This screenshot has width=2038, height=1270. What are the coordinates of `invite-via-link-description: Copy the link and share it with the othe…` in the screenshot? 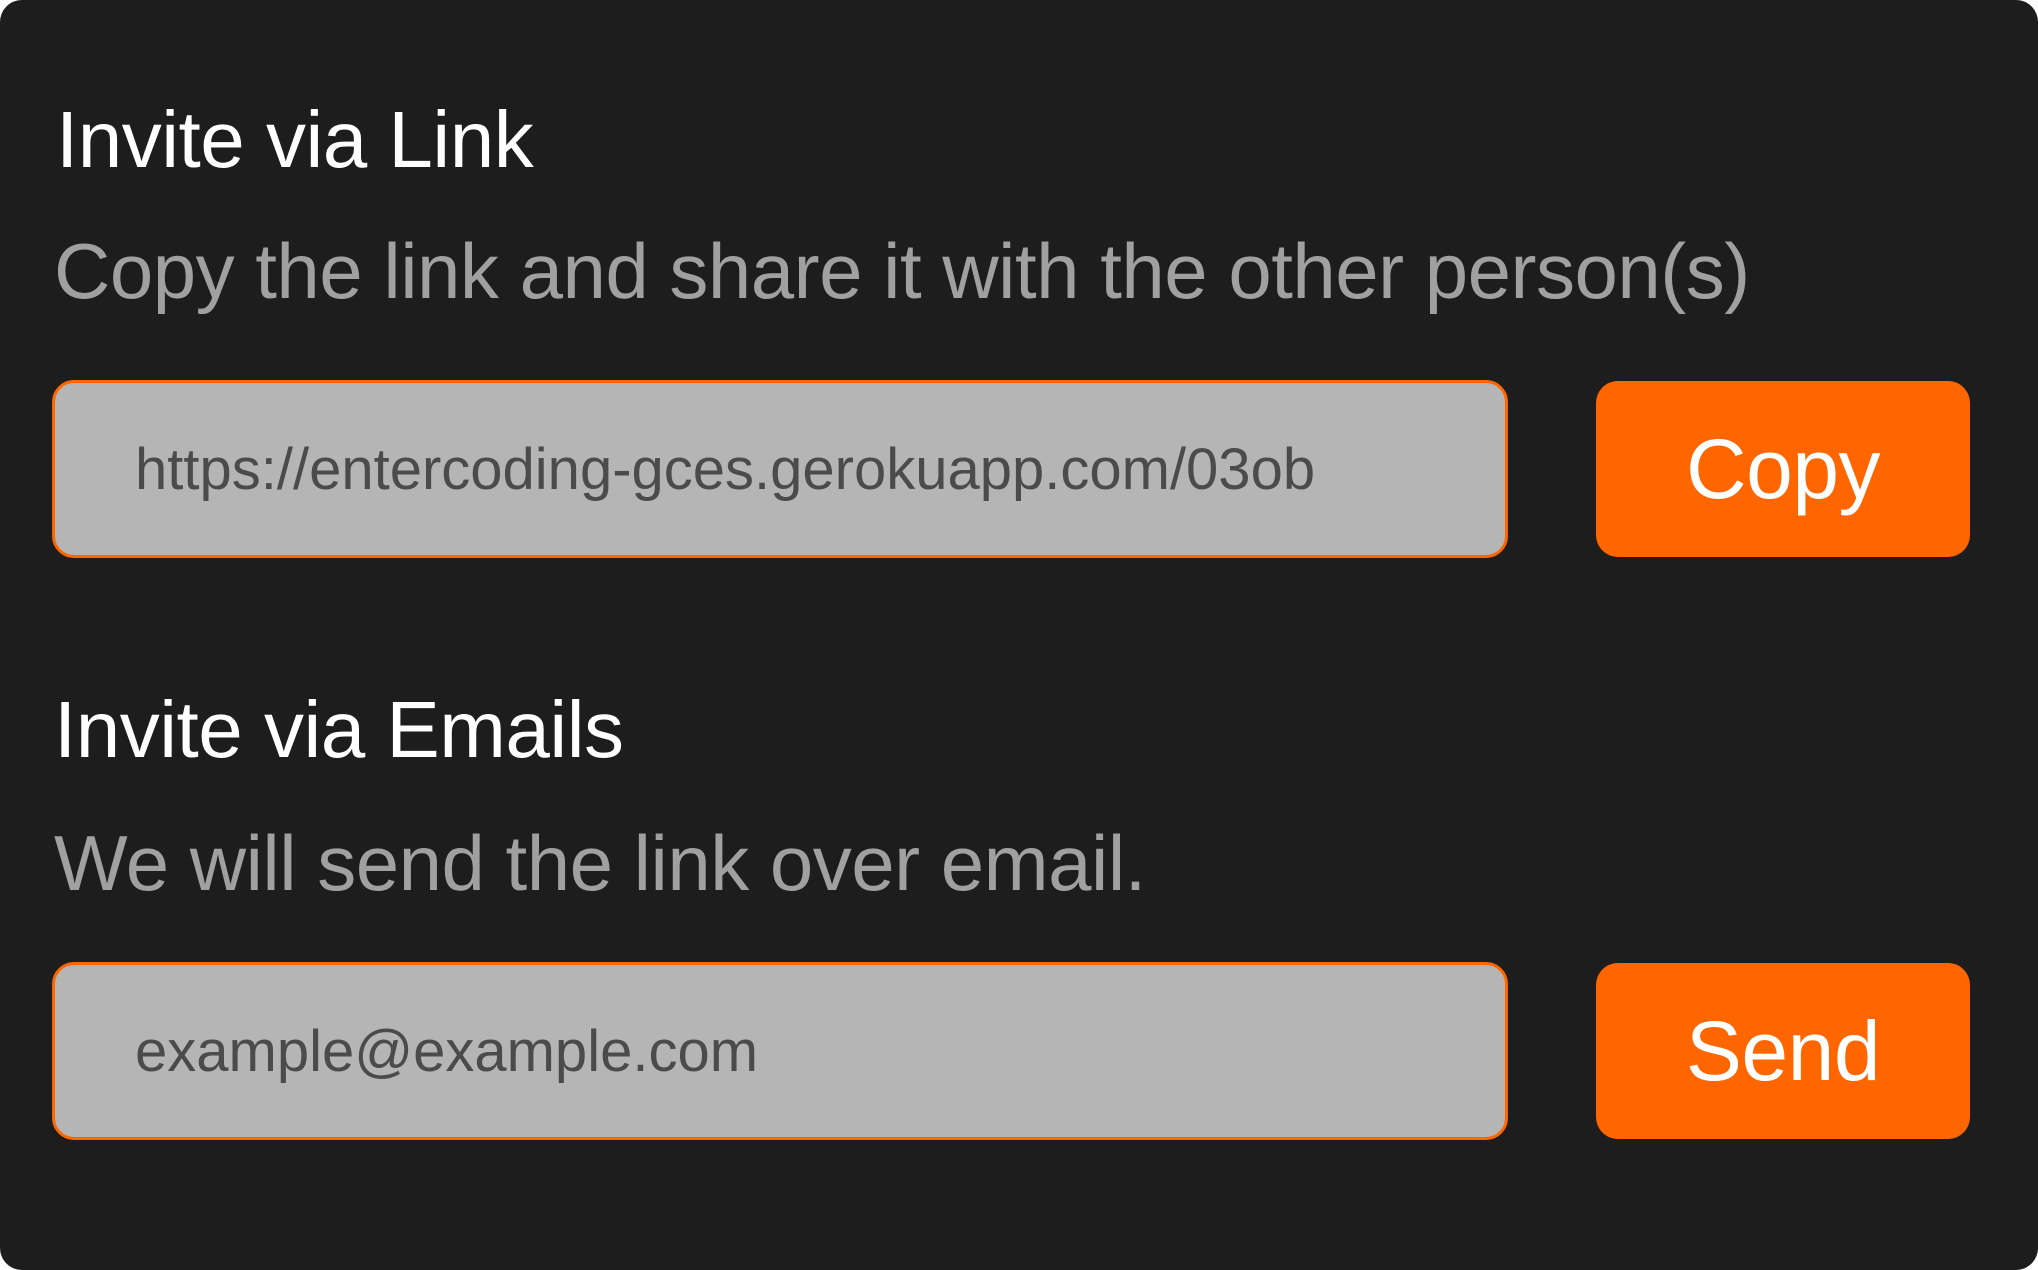 It's located at (902, 271).